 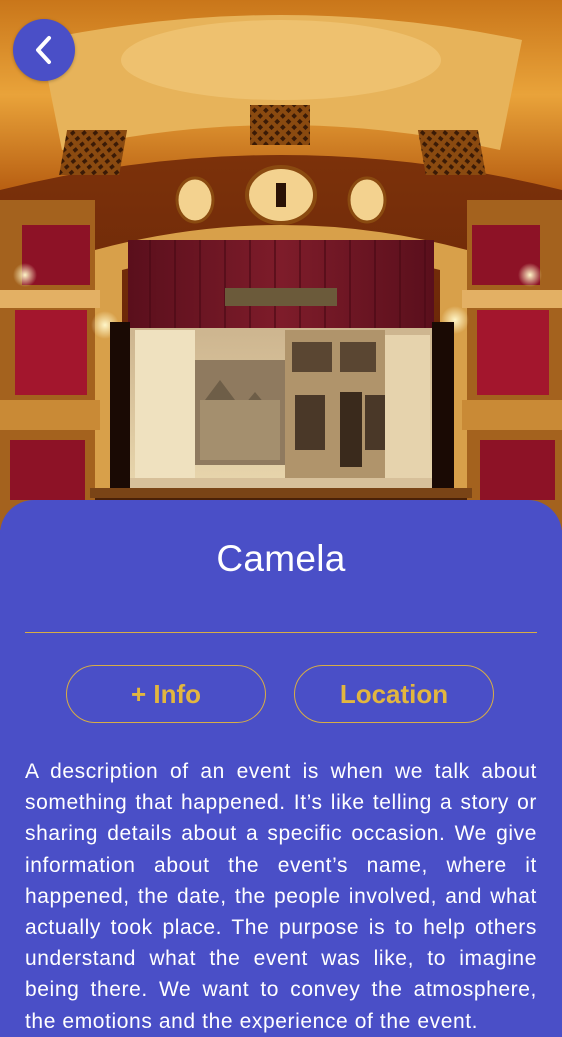 I want to click on chevron-left-icon, so click(x=43, y=50).